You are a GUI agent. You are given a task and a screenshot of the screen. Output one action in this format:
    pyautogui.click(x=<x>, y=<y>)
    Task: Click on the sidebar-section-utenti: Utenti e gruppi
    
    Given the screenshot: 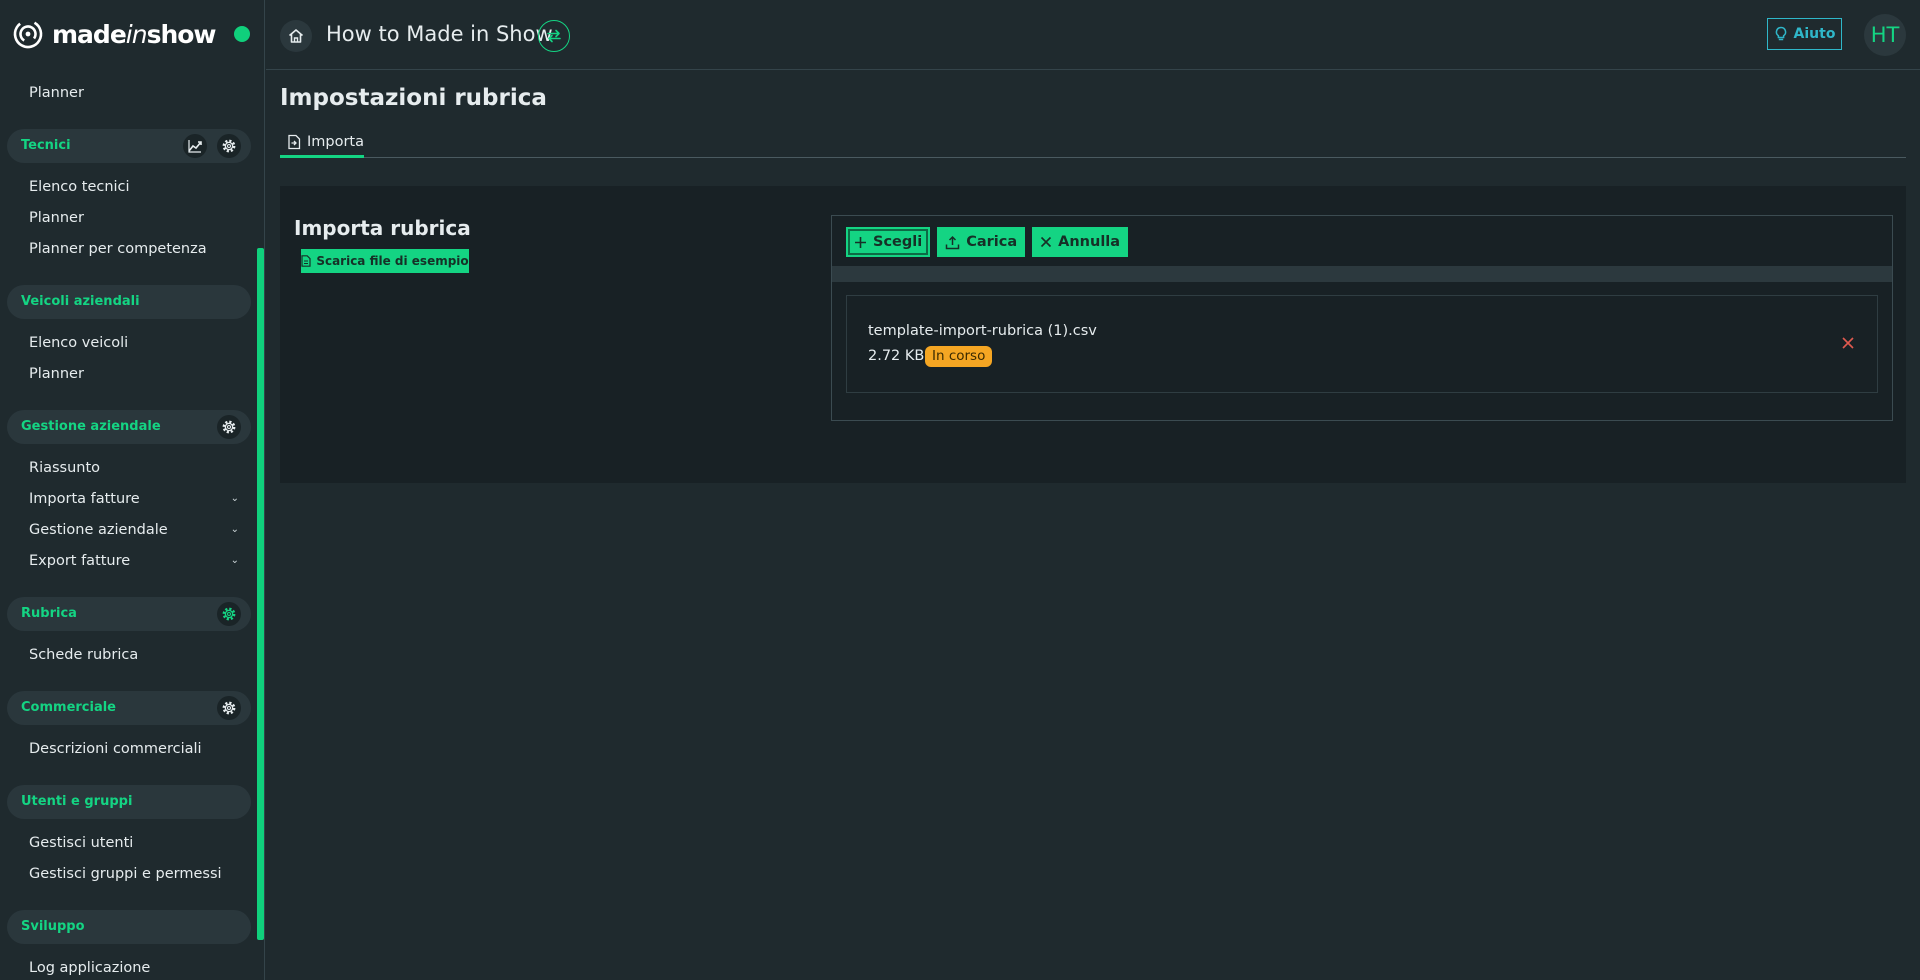 What is the action you would take?
    pyautogui.click(x=129, y=802)
    